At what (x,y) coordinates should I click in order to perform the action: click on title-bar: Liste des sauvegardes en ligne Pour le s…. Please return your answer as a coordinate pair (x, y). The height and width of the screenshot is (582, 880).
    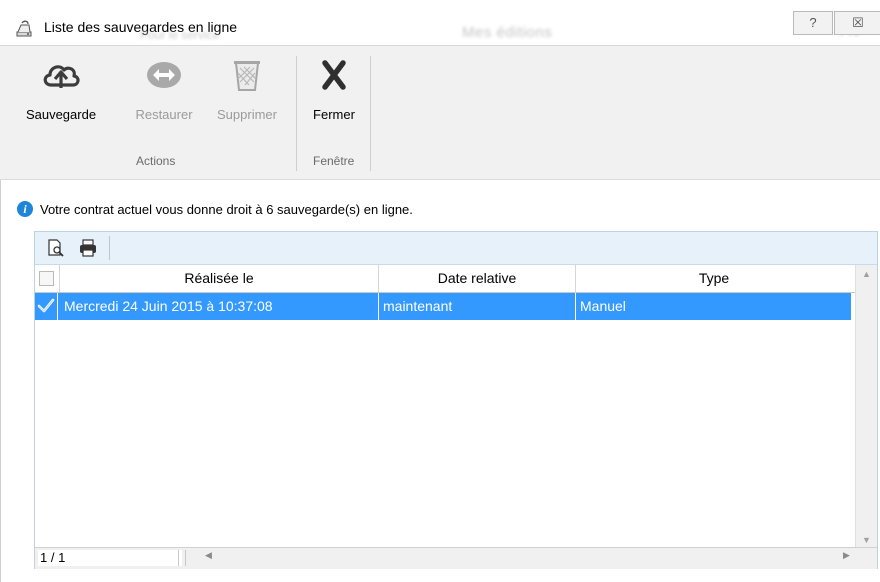
    Looking at the image, I should click on (440, 23).